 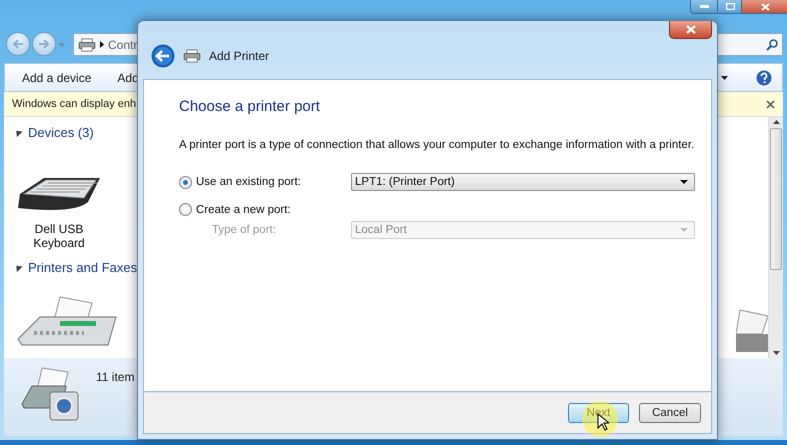 I want to click on minimize-button, so click(x=704, y=7).